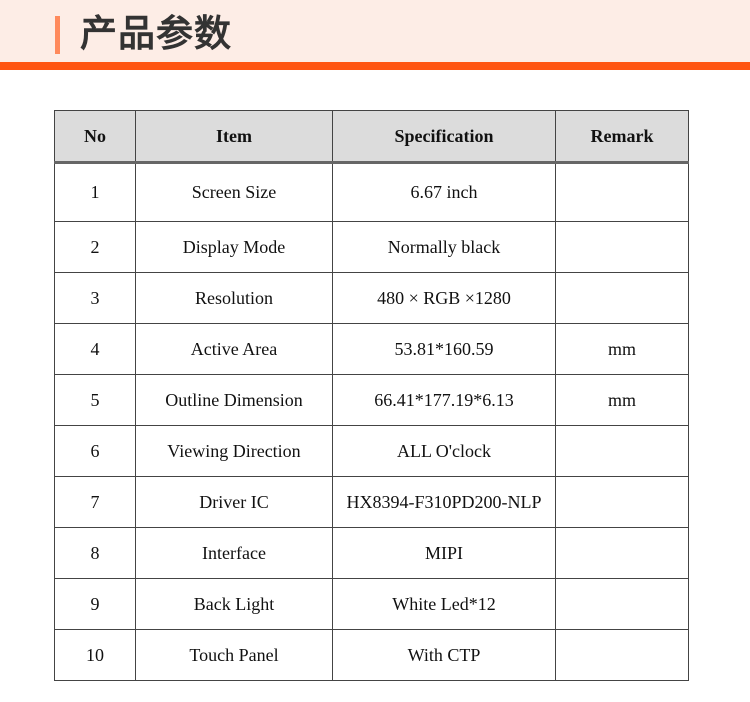 The image size is (750, 702). Describe the element at coordinates (234, 604) in the screenshot. I see `cell-item: Back Light` at that location.